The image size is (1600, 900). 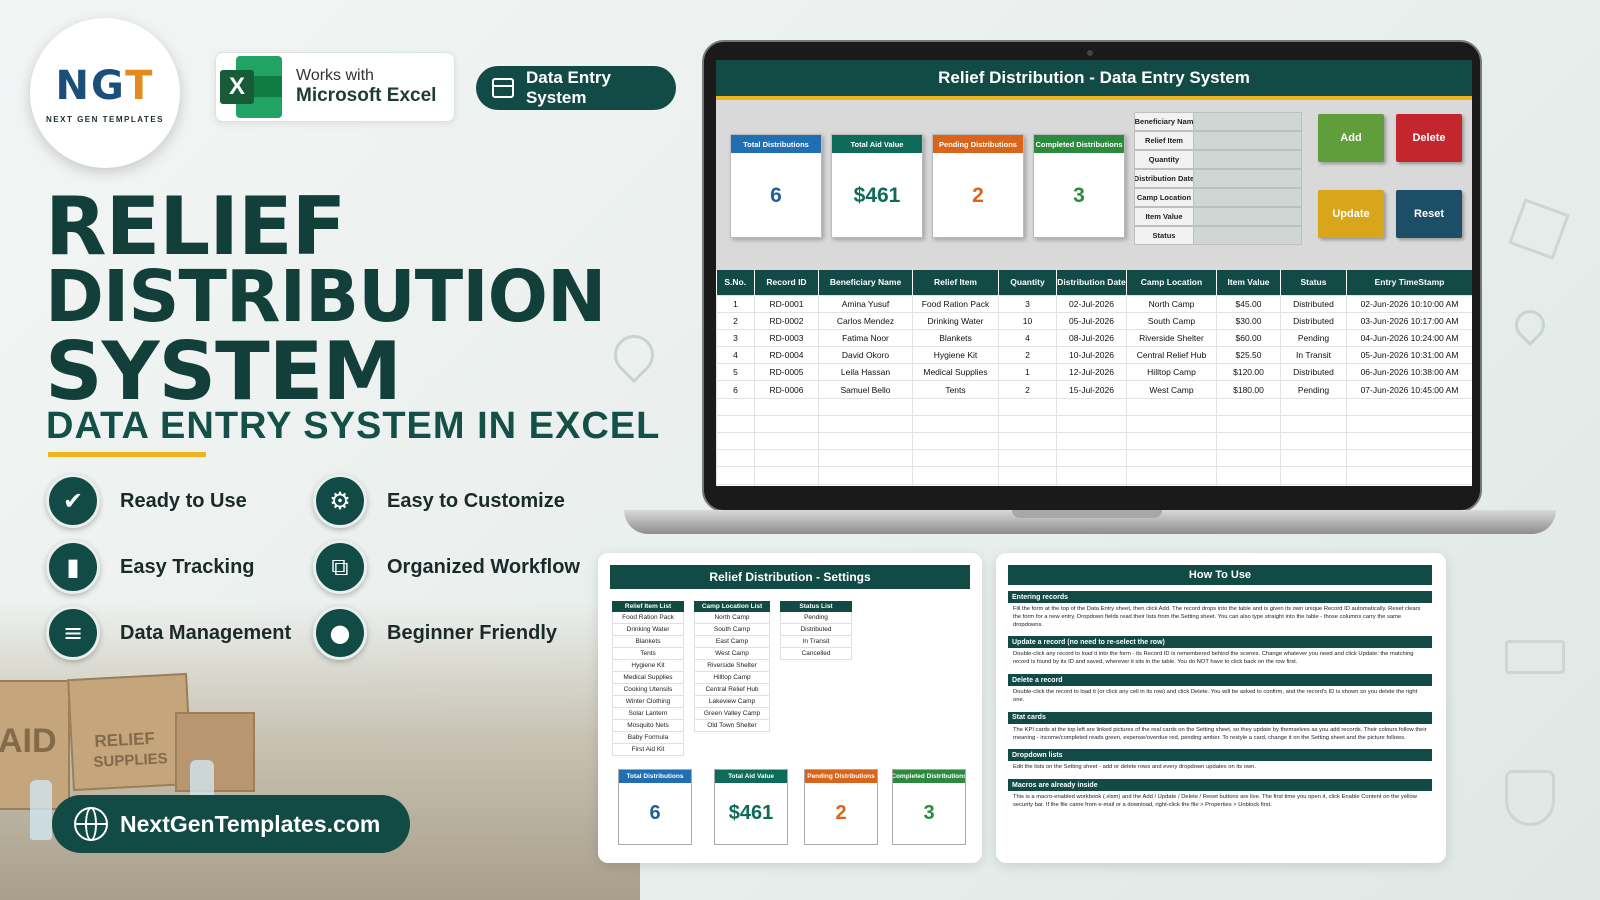 I want to click on table-cell: RD-0004, so click(x=786, y=355).